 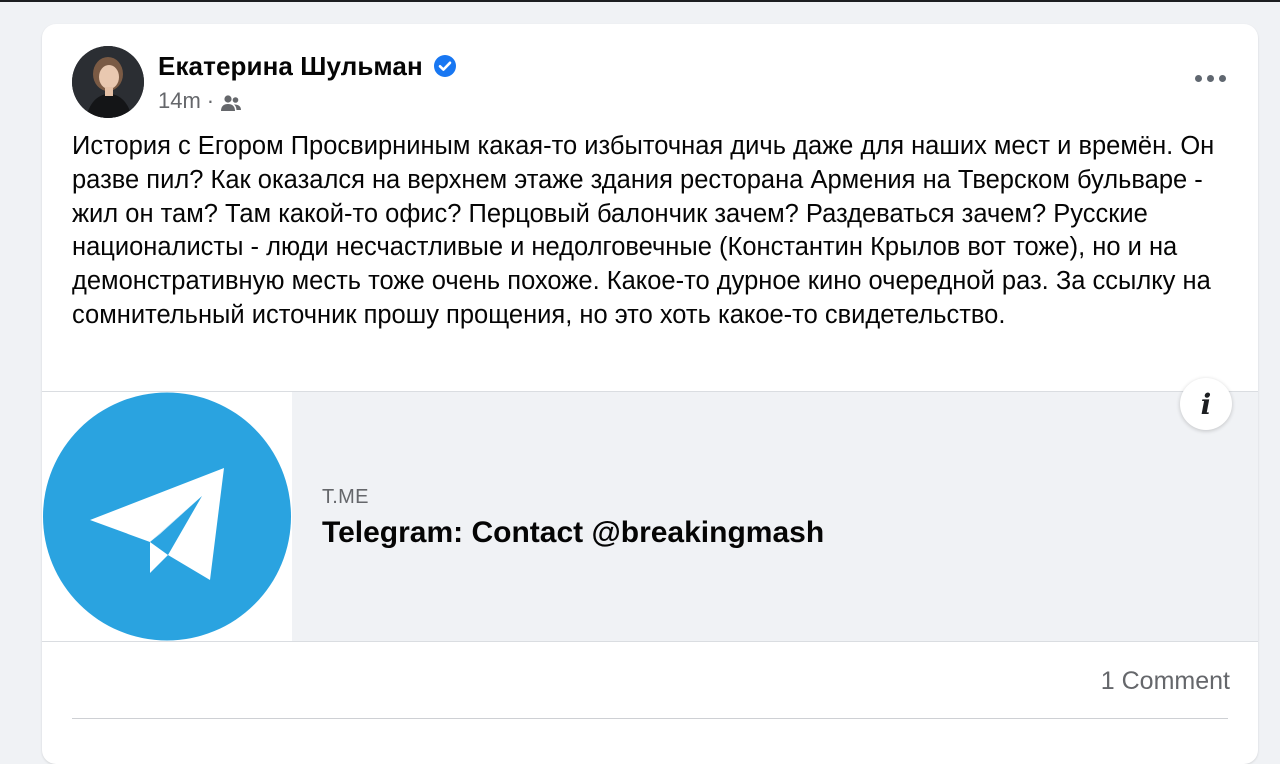 I want to click on avatar-photo-icon, so click(x=108, y=82).